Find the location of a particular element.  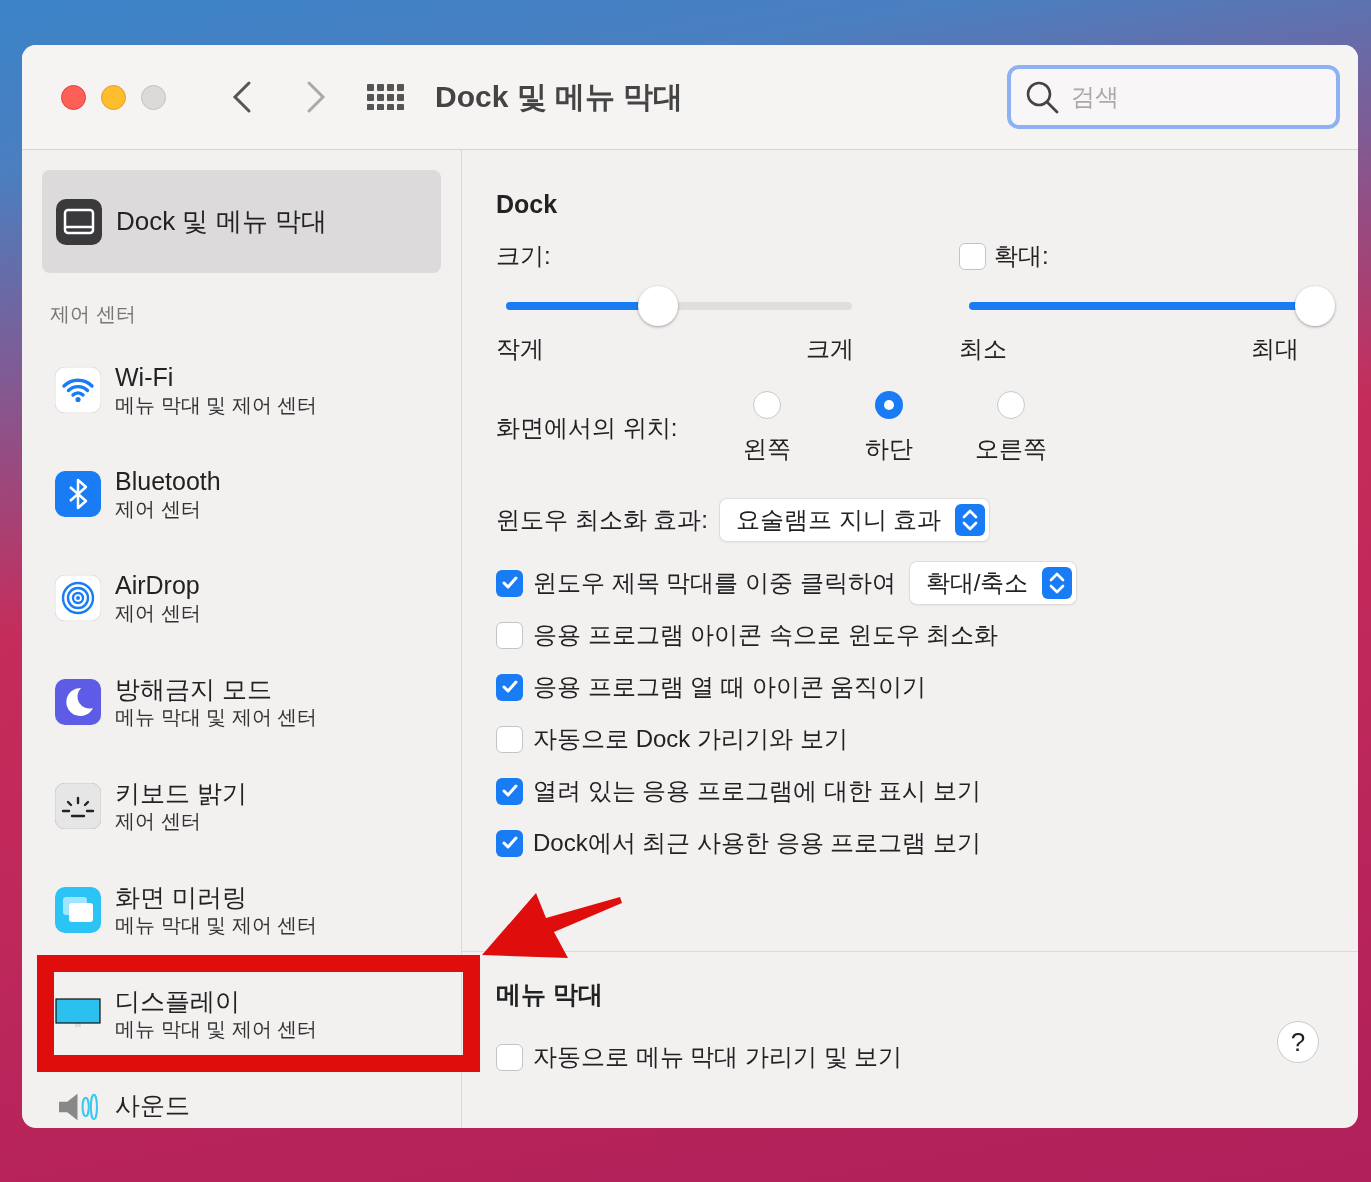

keyboard-brightness-icon is located at coordinates (78, 806).